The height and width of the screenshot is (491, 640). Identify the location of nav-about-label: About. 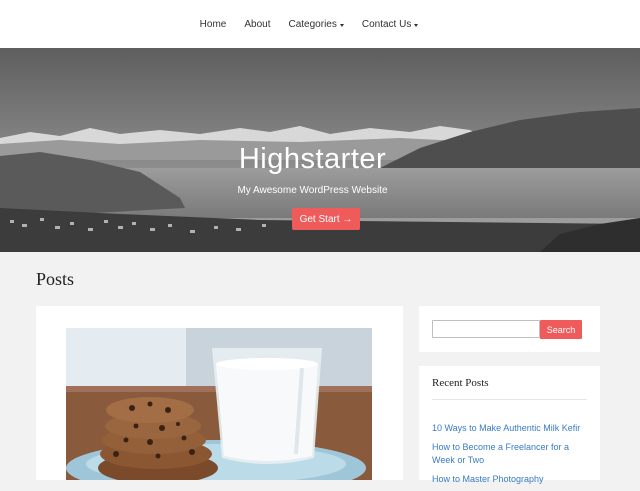
(257, 24).